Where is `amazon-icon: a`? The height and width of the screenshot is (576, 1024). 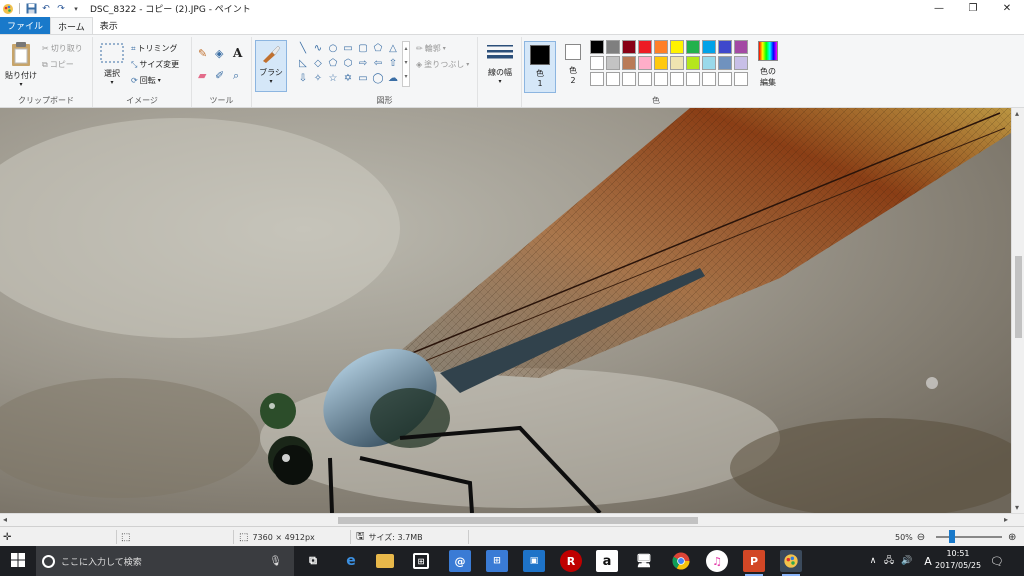 amazon-icon: a is located at coordinates (607, 561).